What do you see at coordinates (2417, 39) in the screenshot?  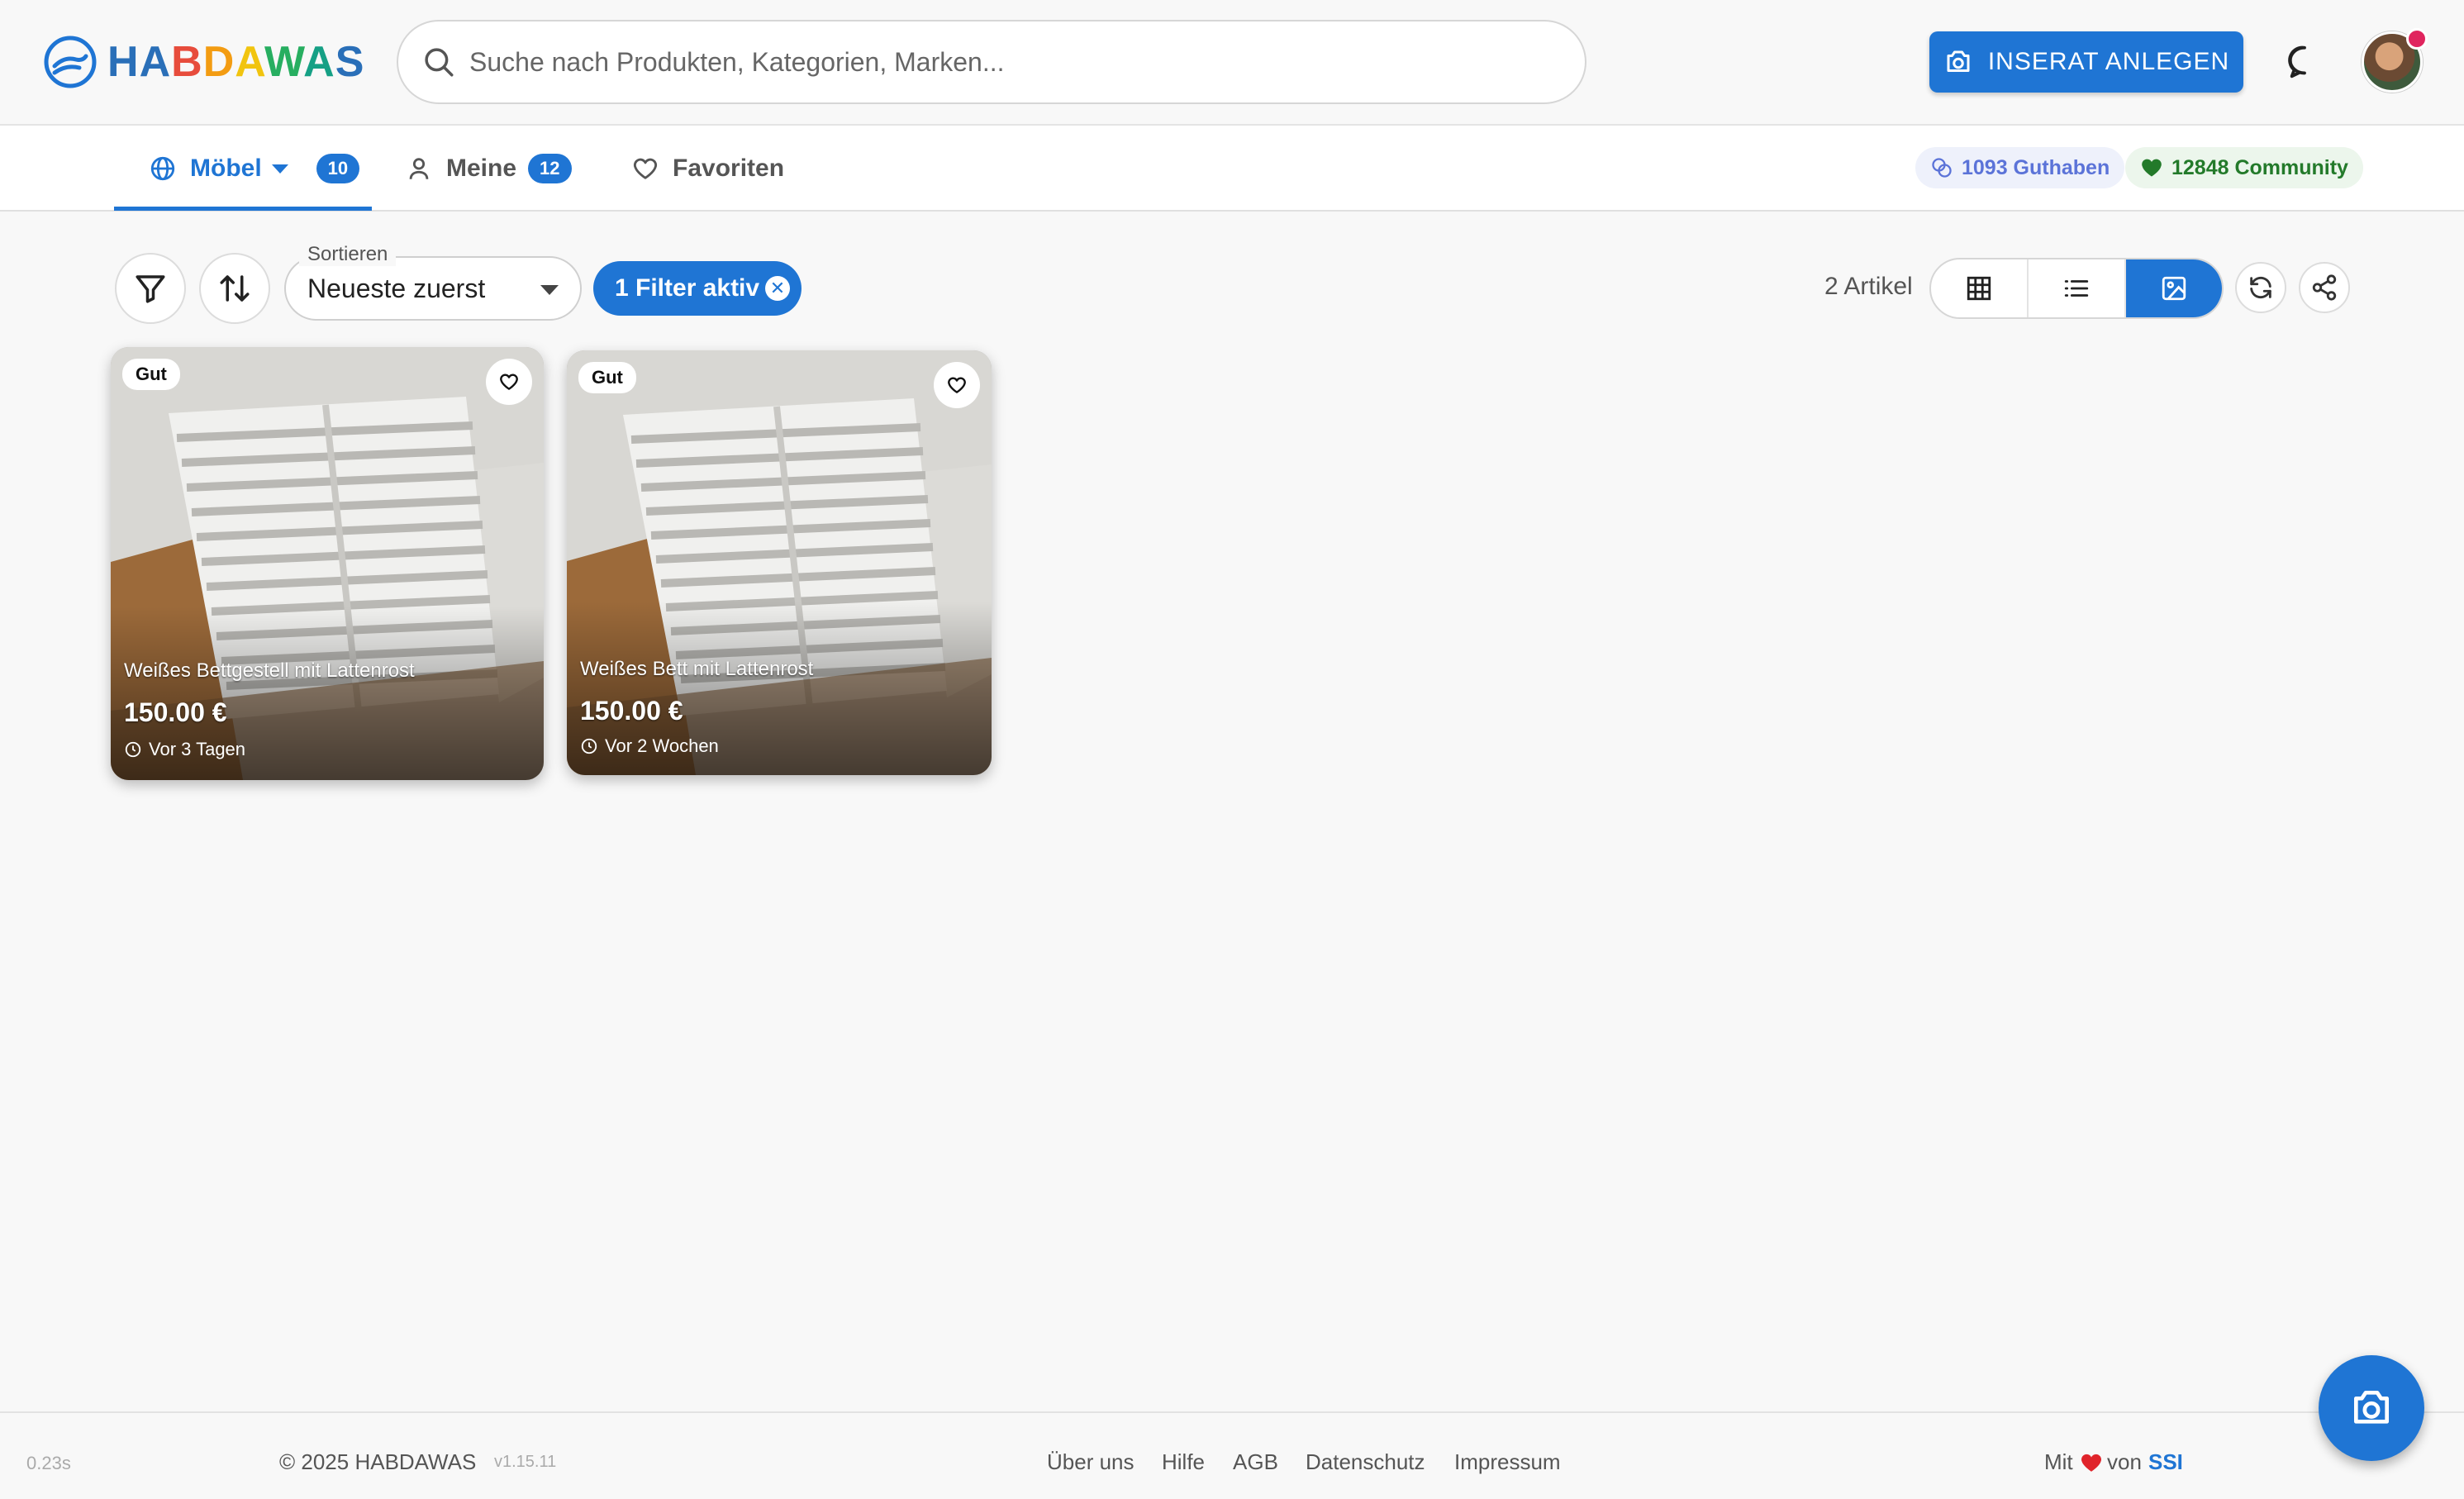 I see `notification-badge` at bounding box center [2417, 39].